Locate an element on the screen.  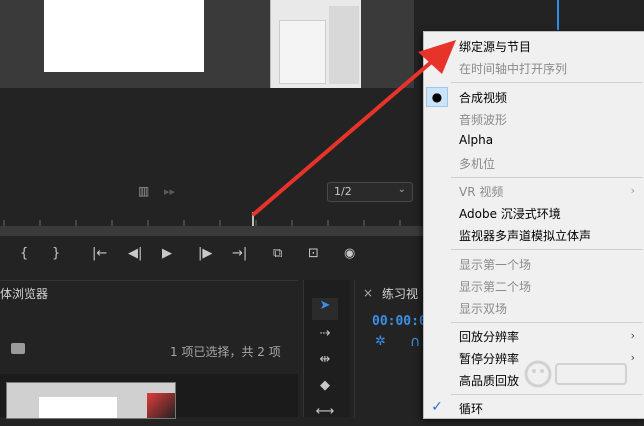
time-bar is located at coordinates (215, 231).